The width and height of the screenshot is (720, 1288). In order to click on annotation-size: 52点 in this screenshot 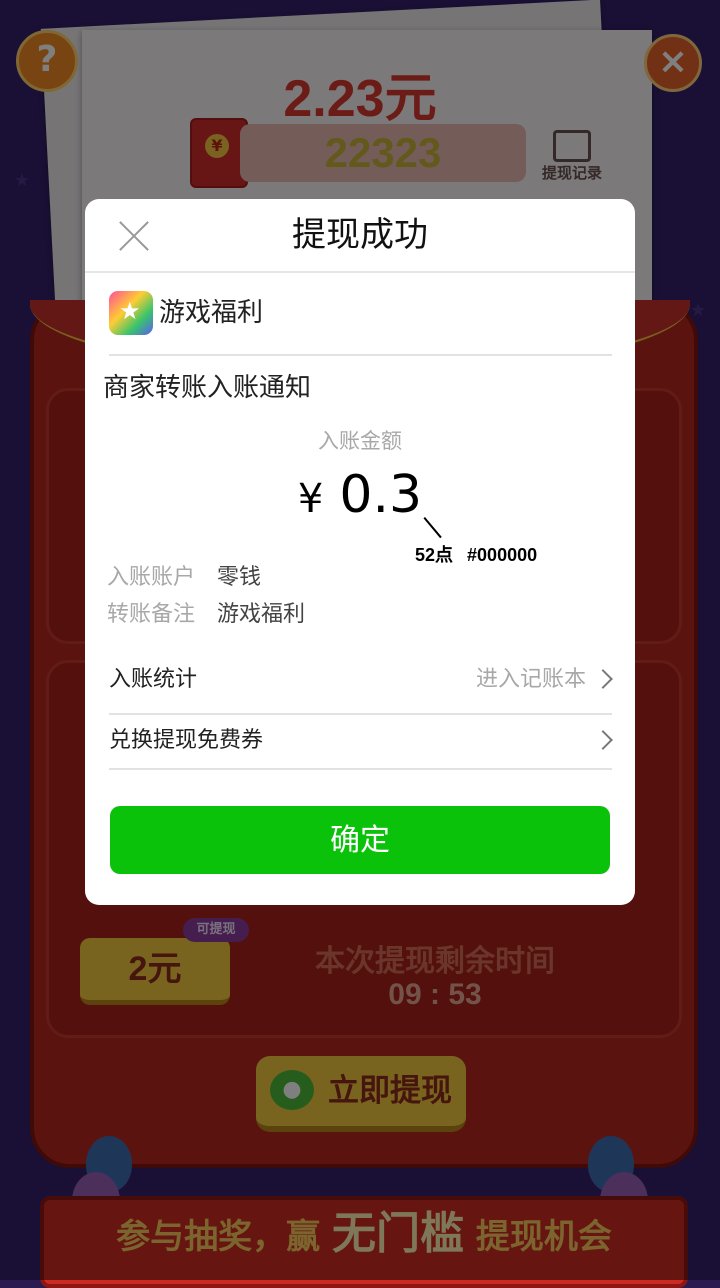, I will do `click(434, 555)`.